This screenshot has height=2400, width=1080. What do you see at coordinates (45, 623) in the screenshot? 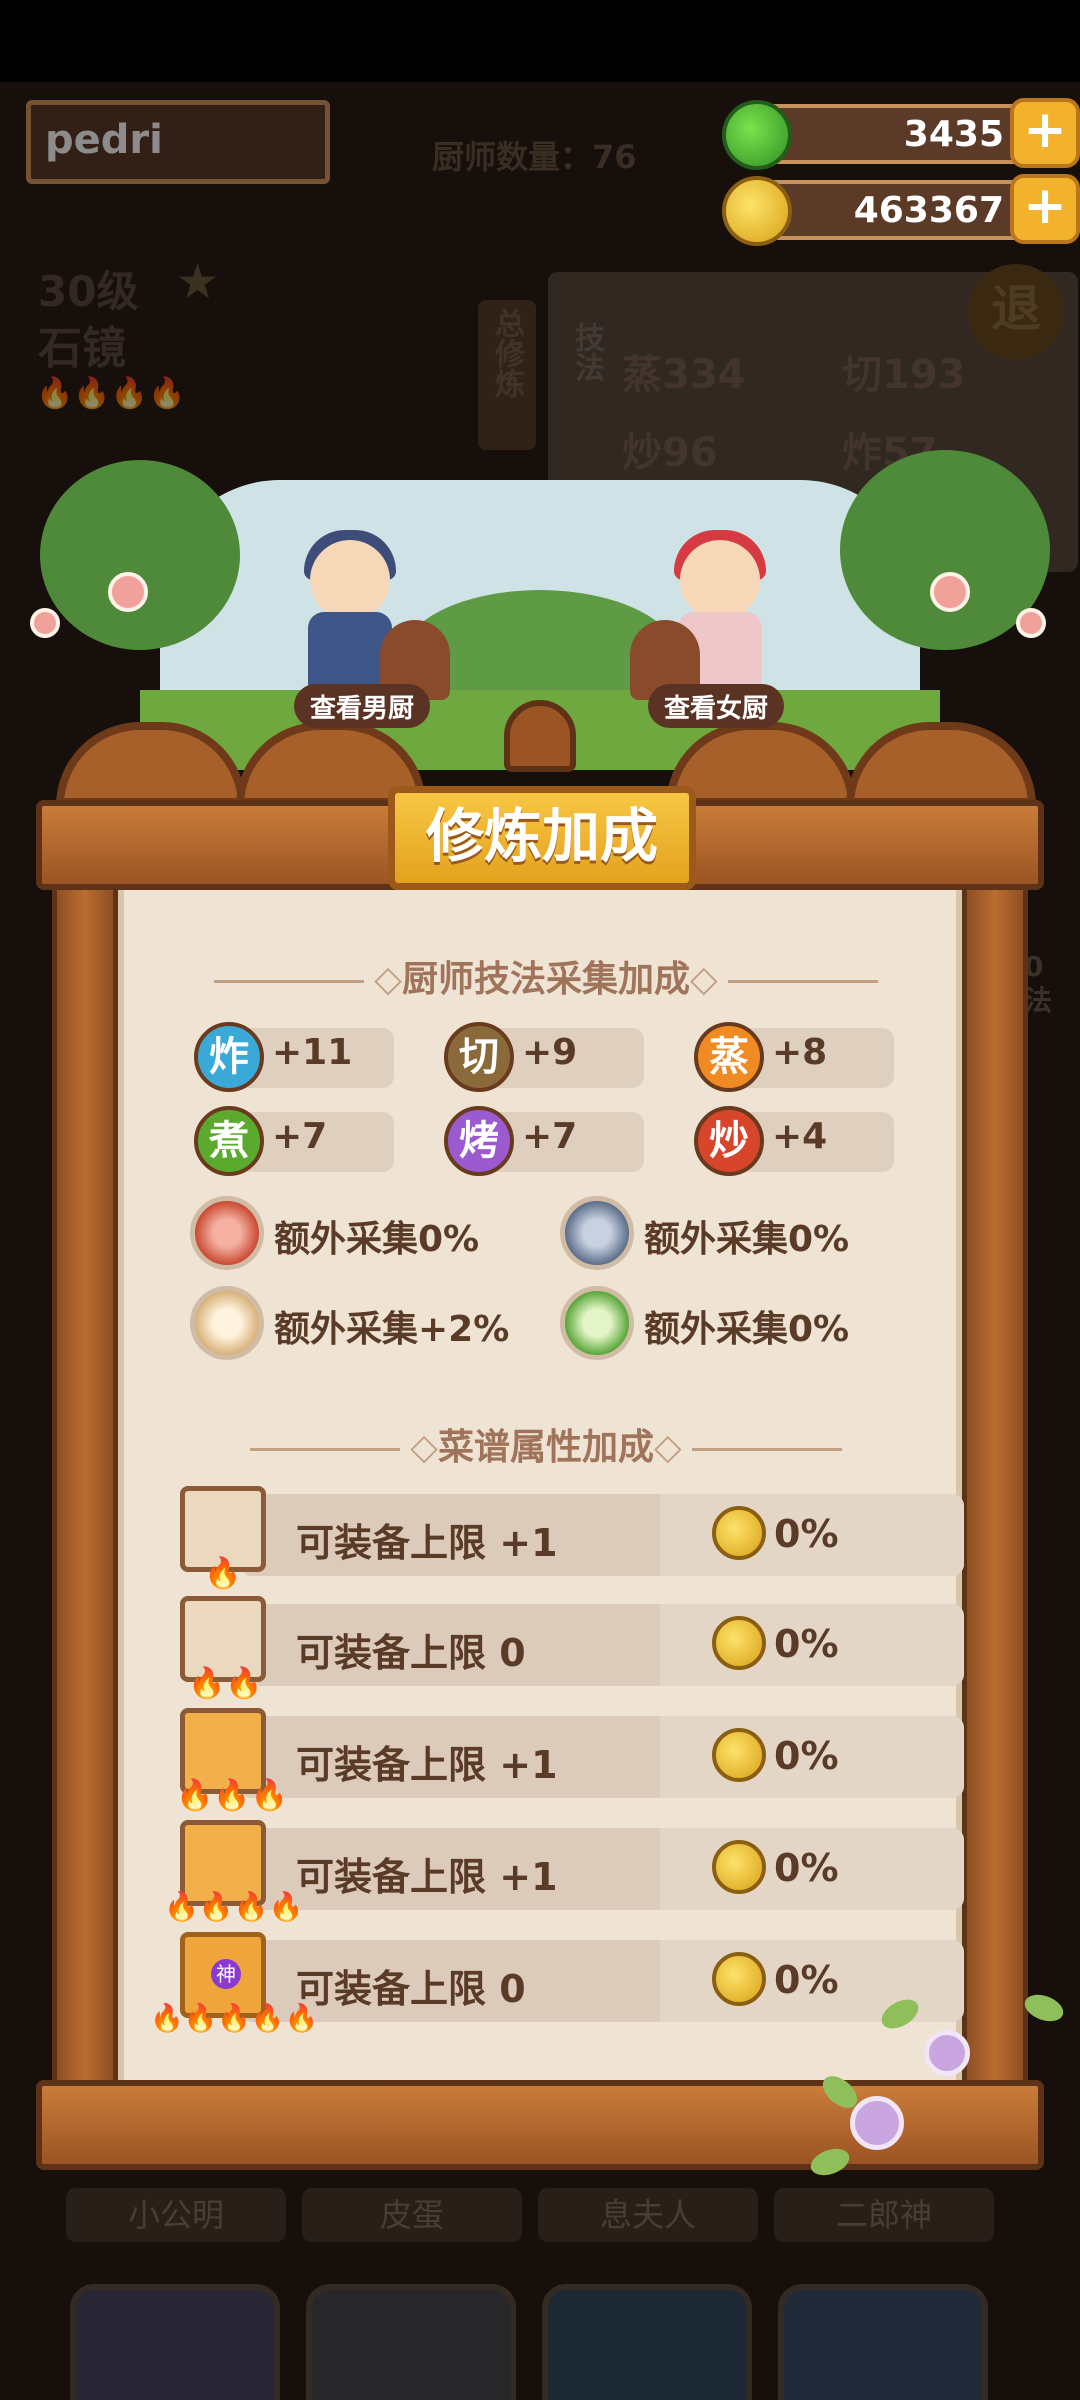
I see `flower-left-small` at bounding box center [45, 623].